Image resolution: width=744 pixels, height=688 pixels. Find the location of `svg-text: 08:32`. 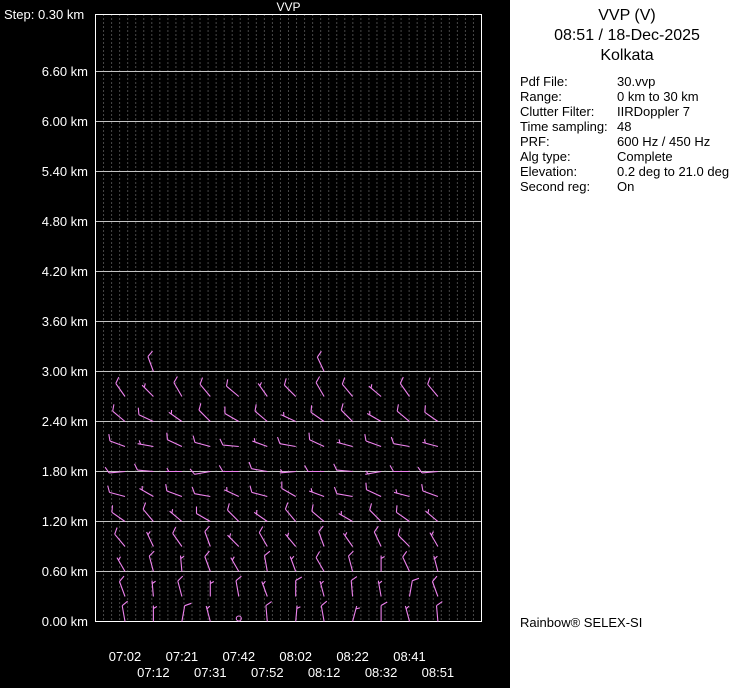

svg-text: 08:32 is located at coordinates (381, 672).